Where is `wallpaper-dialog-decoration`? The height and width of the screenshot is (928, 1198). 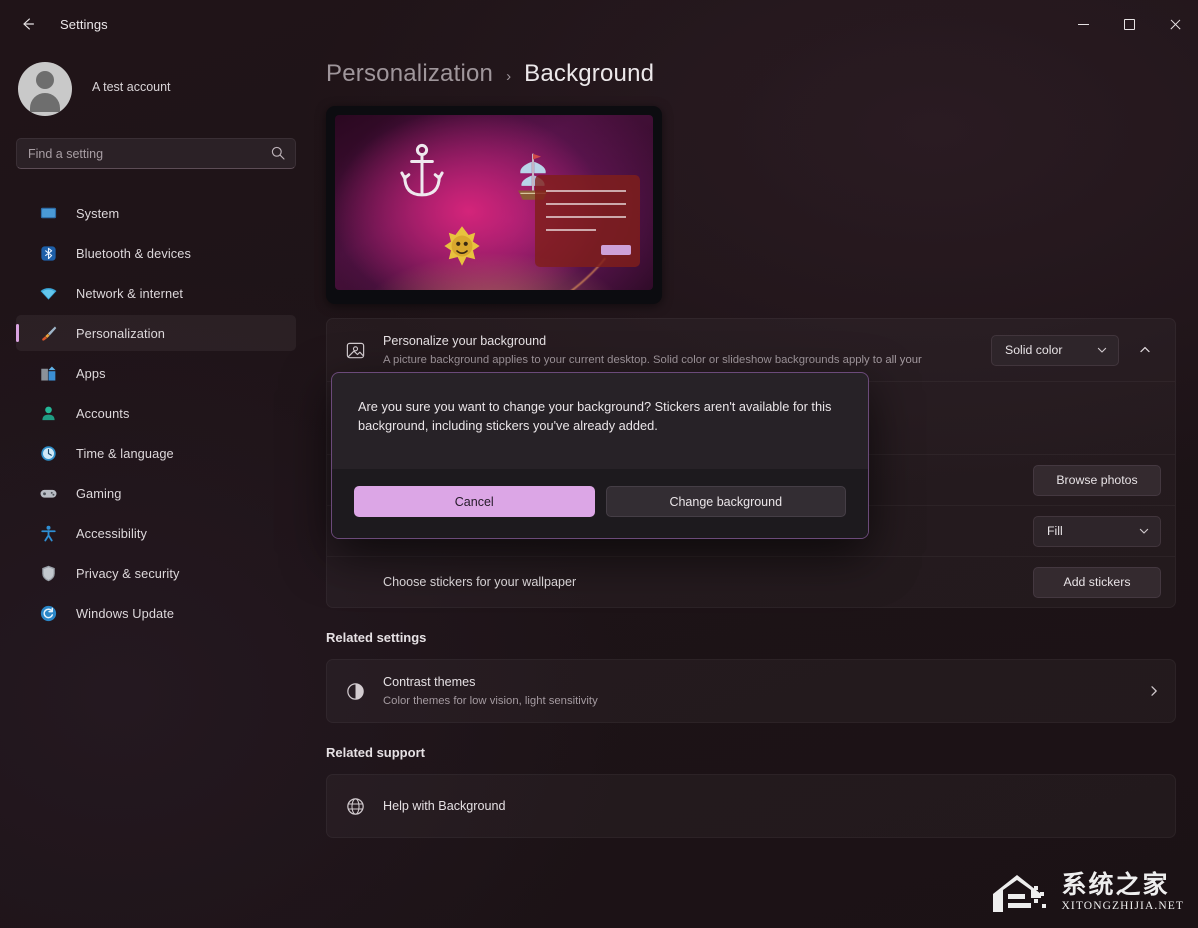 wallpaper-dialog-decoration is located at coordinates (588, 221).